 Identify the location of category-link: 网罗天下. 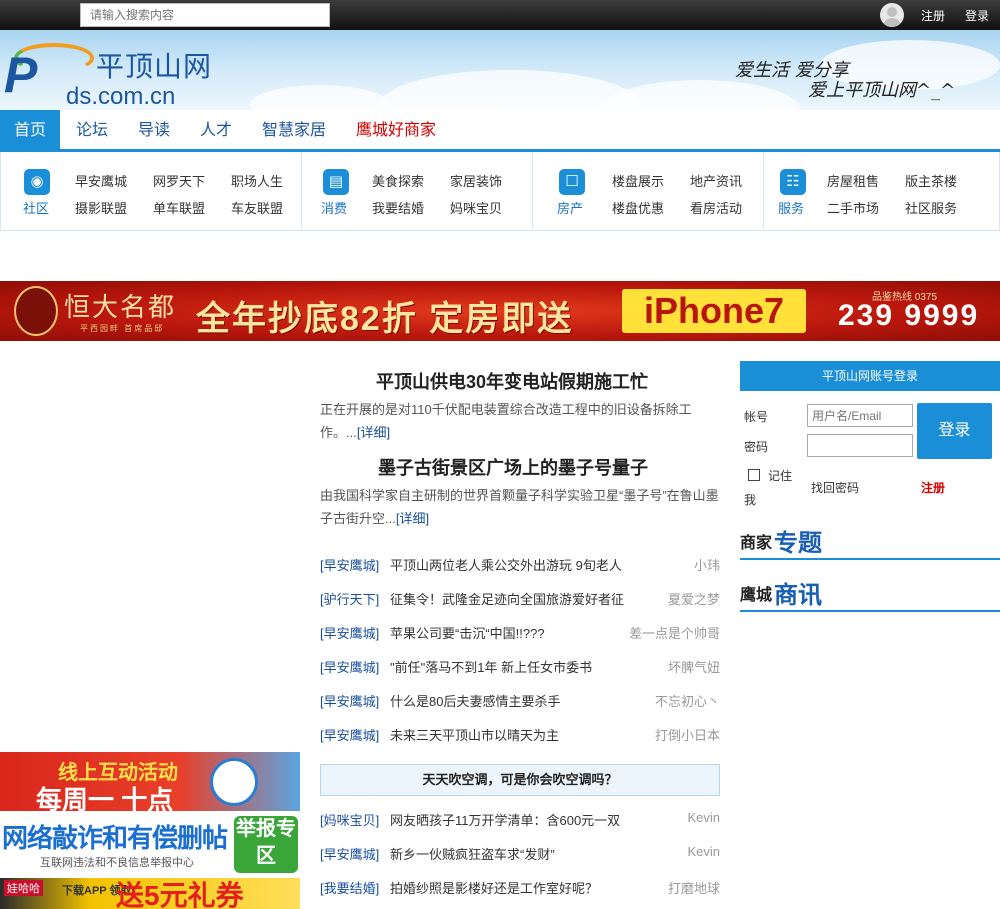
(179, 180).